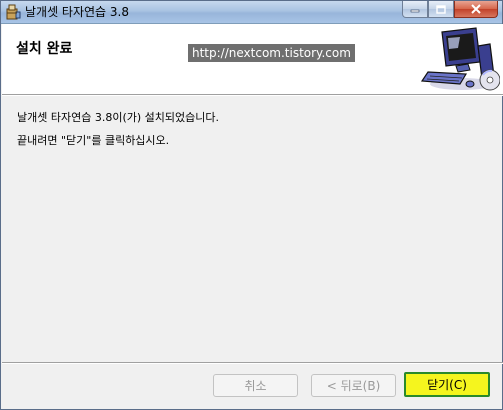  What do you see at coordinates (251, 12) in the screenshot?
I see `title-bar: 날개셋 타자연습 3.8` at bounding box center [251, 12].